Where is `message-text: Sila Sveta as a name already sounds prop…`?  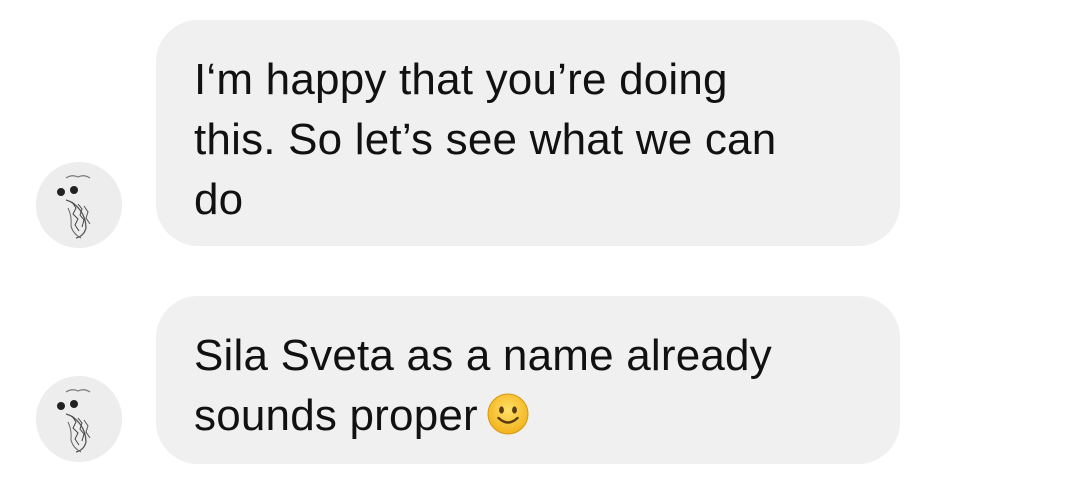 message-text: Sila Sveta as a name already sounds prop… is located at coordinates (483, 385).